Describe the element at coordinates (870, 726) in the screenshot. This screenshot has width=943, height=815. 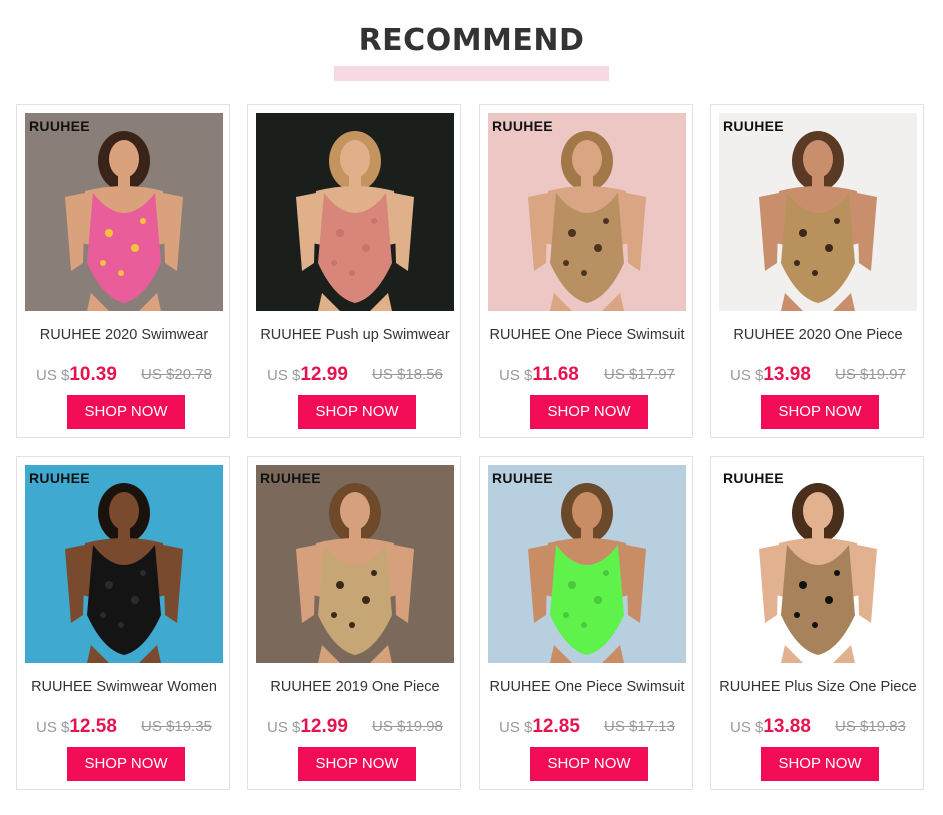
I see `original-price: US $19.83` at that location.